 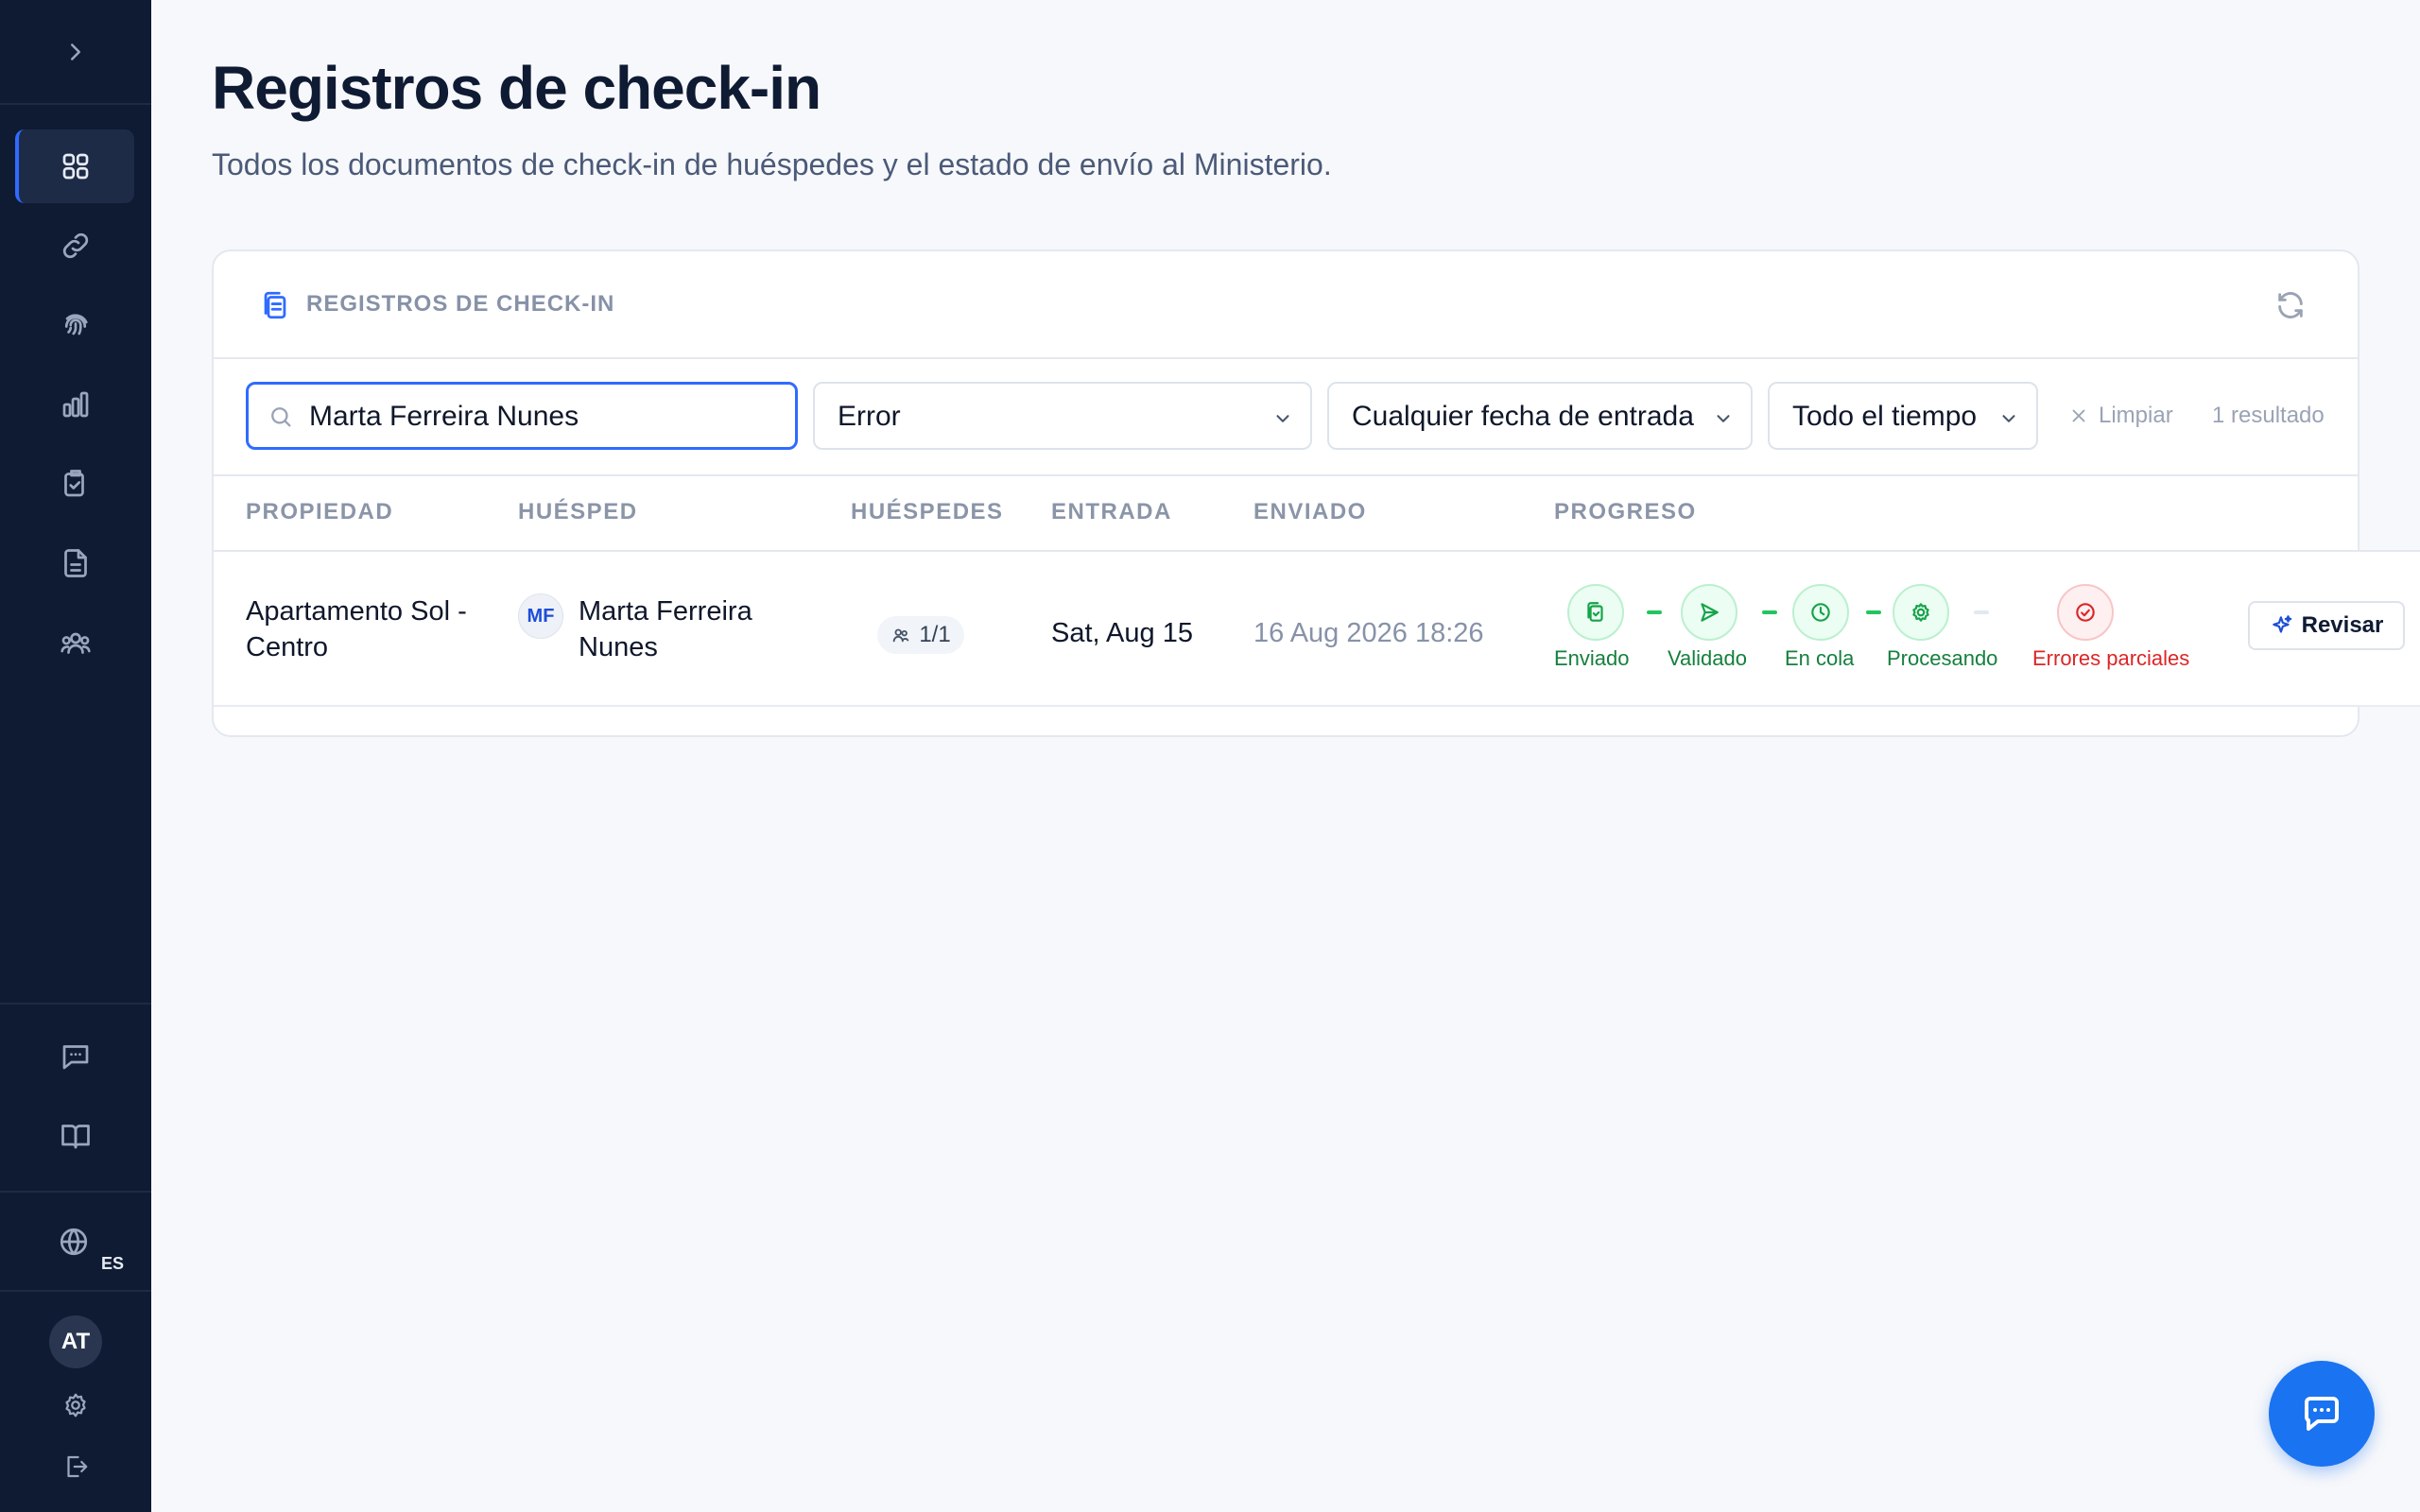 What do you see at coordinates (1523, 416) in the screenshot?
I see `entry-date-select-value: Cualquier fecha de entrada` at bounding box center [1523, 416].